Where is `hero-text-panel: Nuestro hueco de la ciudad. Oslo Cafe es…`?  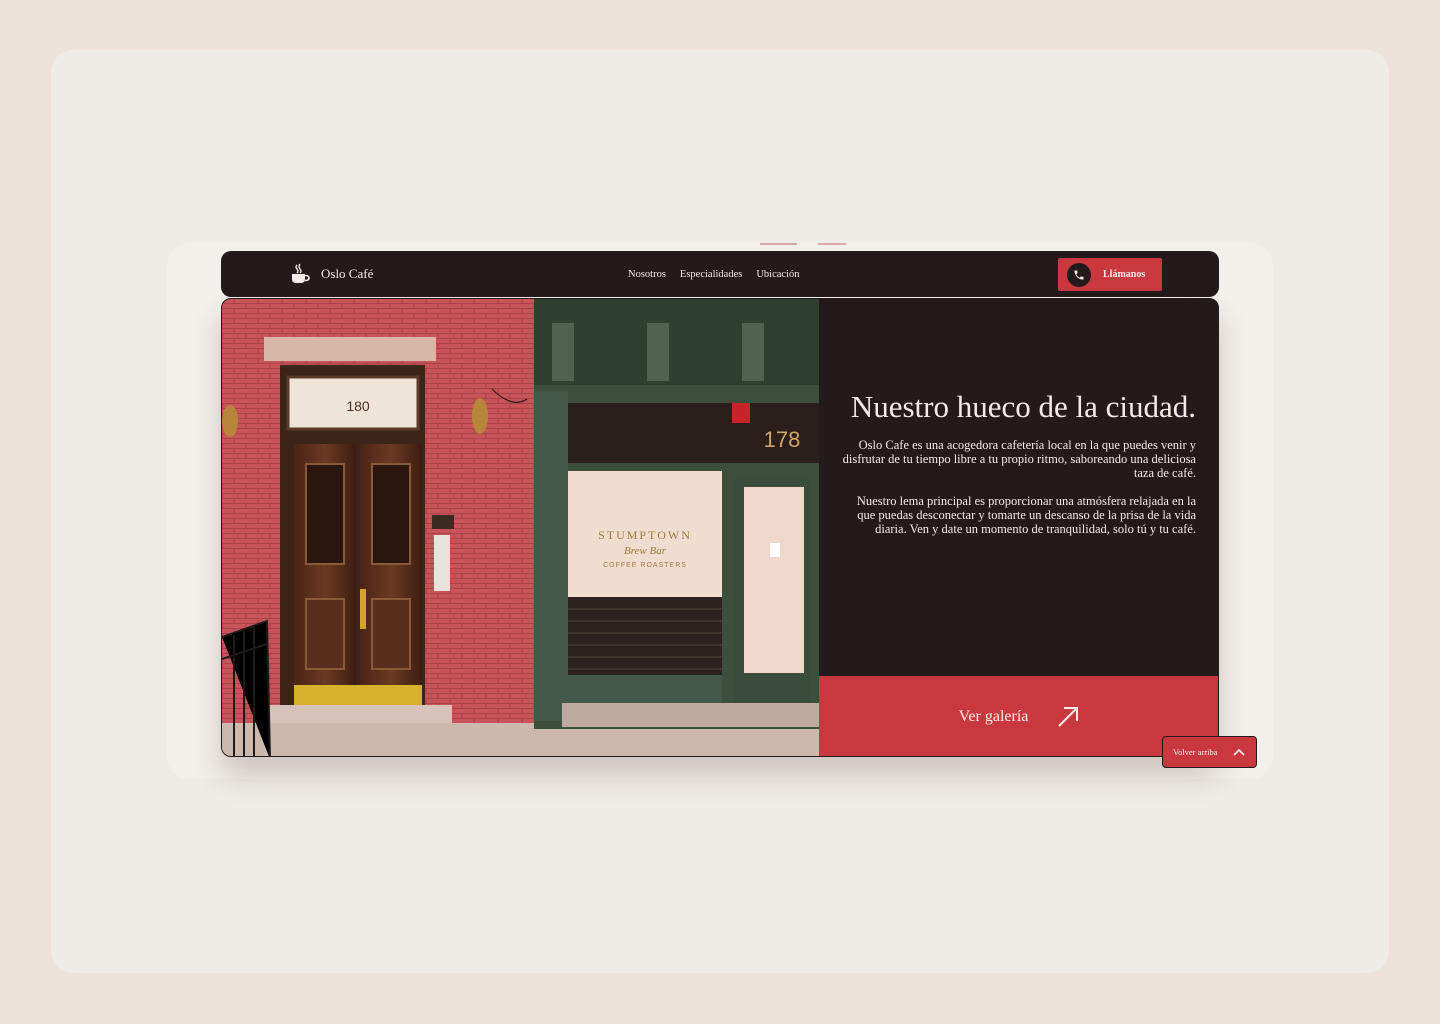 hero-text-panel: Nuestro hueco de la ciudad. Oslo Cafe es… is located at coordinates (1018, 488).